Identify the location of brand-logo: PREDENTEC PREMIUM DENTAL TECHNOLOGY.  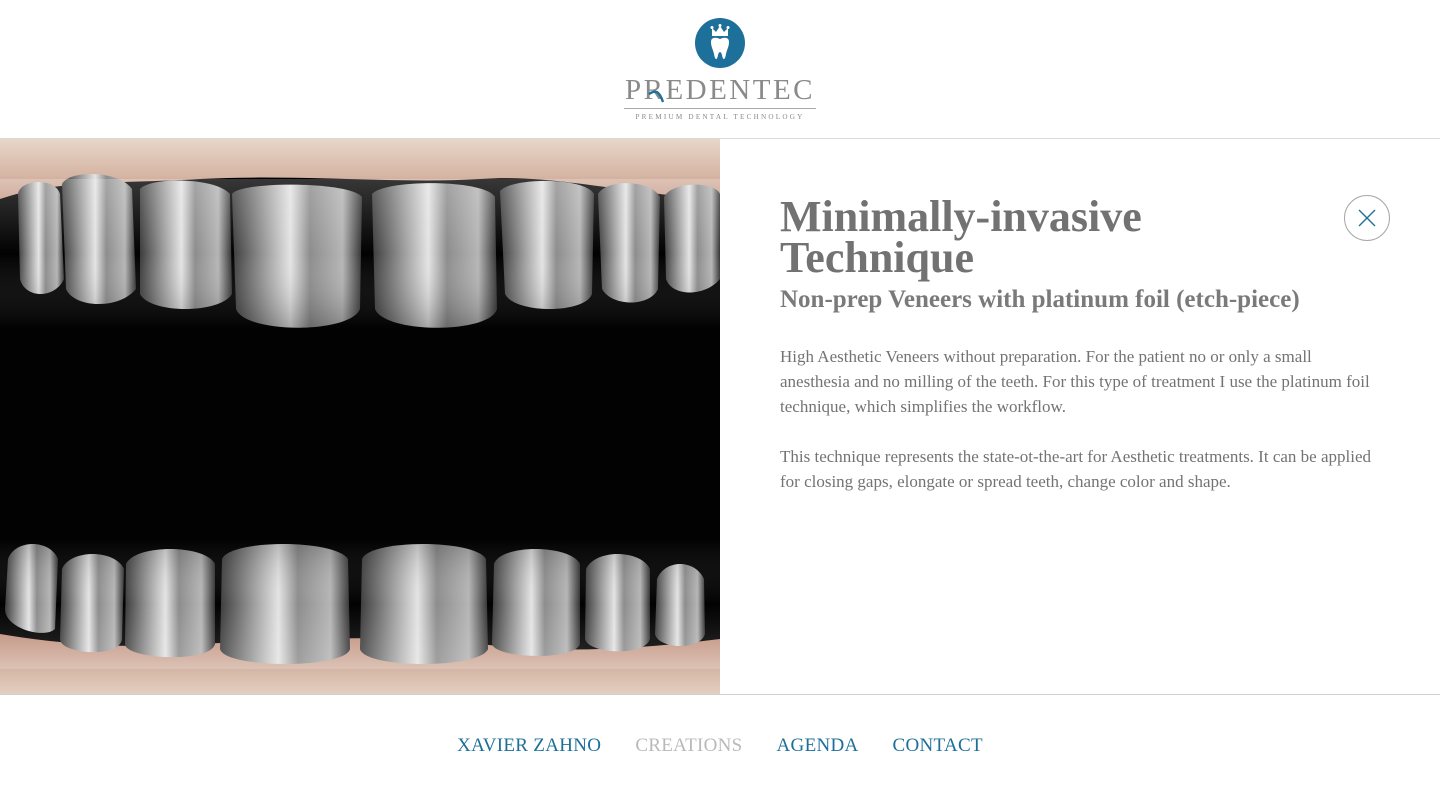
(720, 70).